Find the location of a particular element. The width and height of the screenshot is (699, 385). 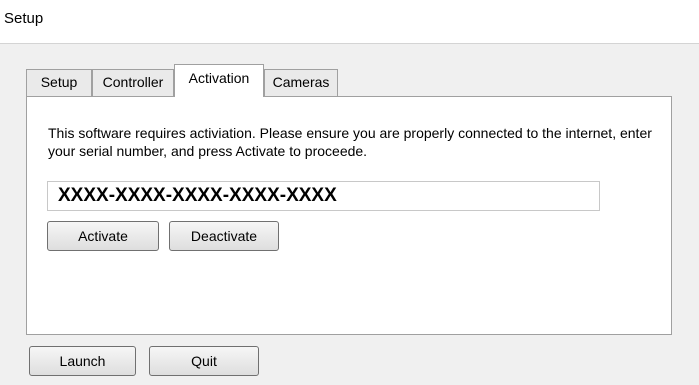

tab-cameras: Cameras is located at coordinates (301, 82).